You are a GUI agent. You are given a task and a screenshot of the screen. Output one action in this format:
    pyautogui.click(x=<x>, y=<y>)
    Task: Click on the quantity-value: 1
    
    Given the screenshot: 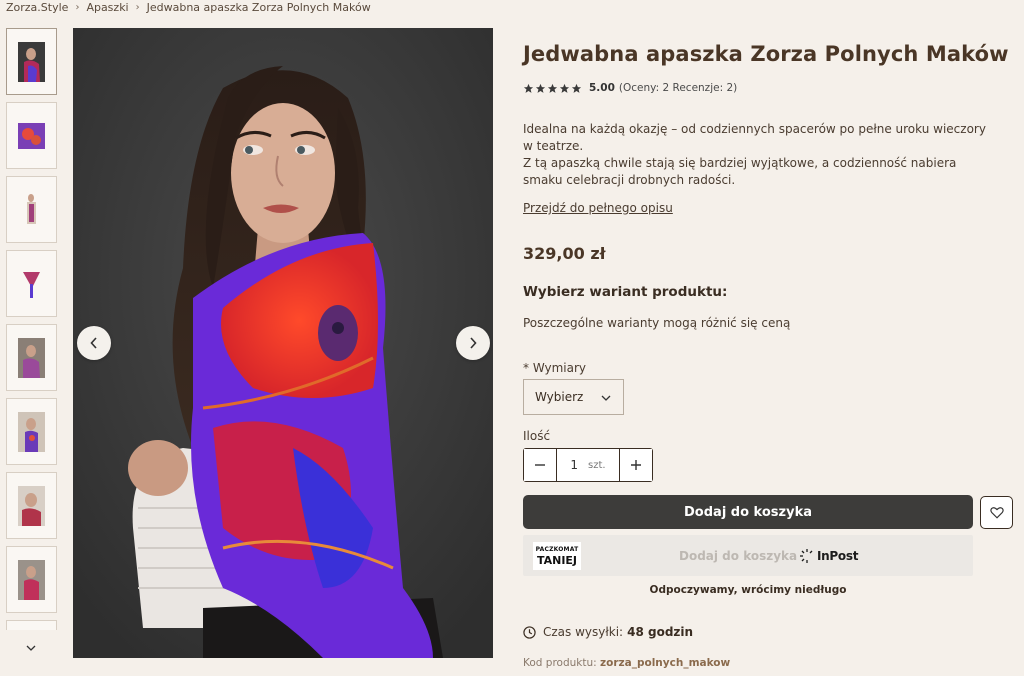 What is the action you would take?
    pyautogui.click(x=574, y=465)
    